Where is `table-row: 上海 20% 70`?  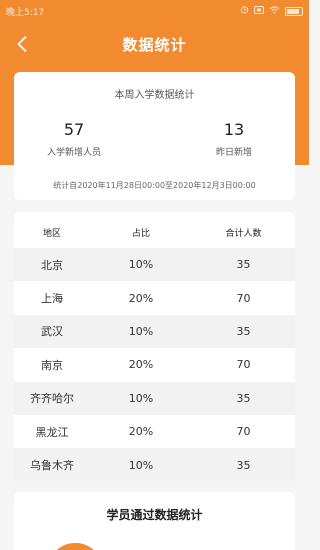 table-row: 上海 20% 70 is located at coordinates (154, 297).